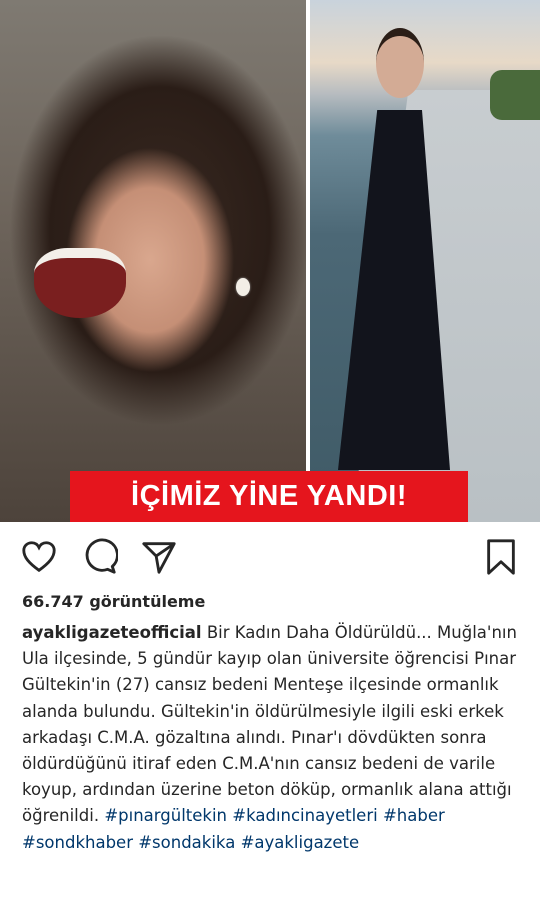 The image size is (540, 922). Describe the element at coordinates (80, 283) in the screenshot. I see `smile` at that location.